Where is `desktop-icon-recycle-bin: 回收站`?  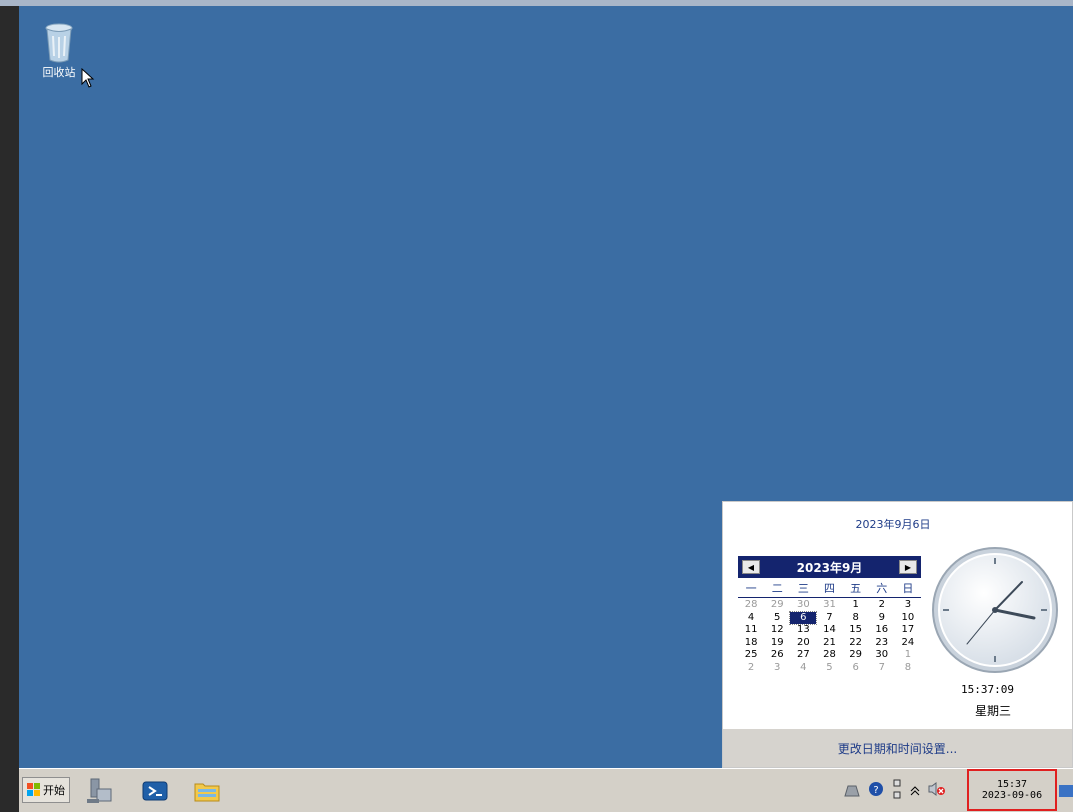
desktop-icon-recycle-bin: 回收站 is located at coordinates (59, 51).